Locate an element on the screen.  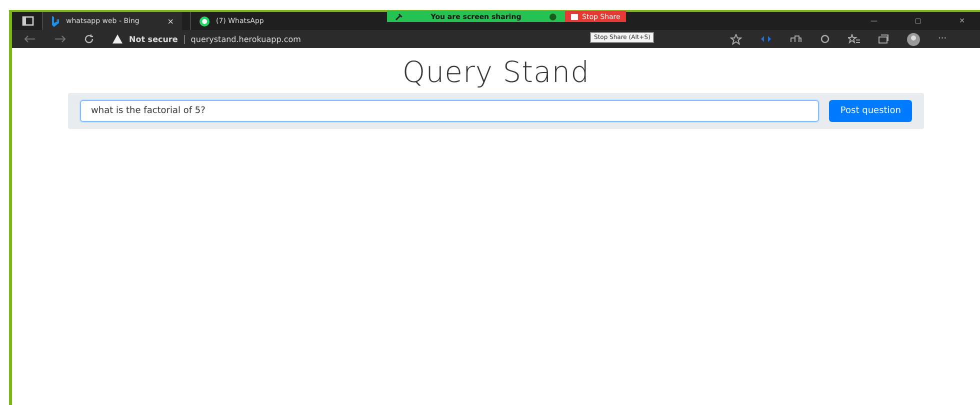
tab-panel-icon is located at coordinates (28, 21).